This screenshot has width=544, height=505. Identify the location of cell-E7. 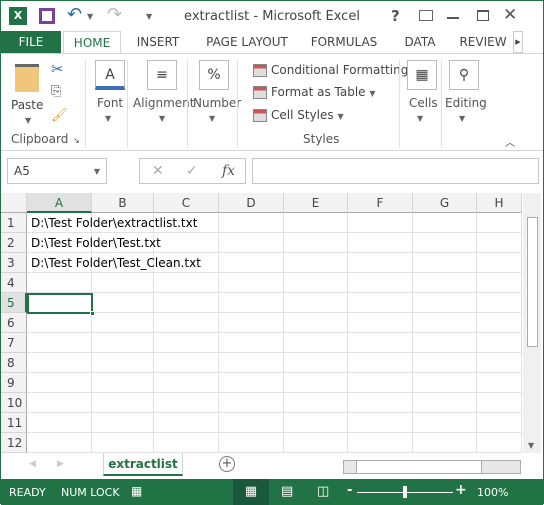
(316, 343).